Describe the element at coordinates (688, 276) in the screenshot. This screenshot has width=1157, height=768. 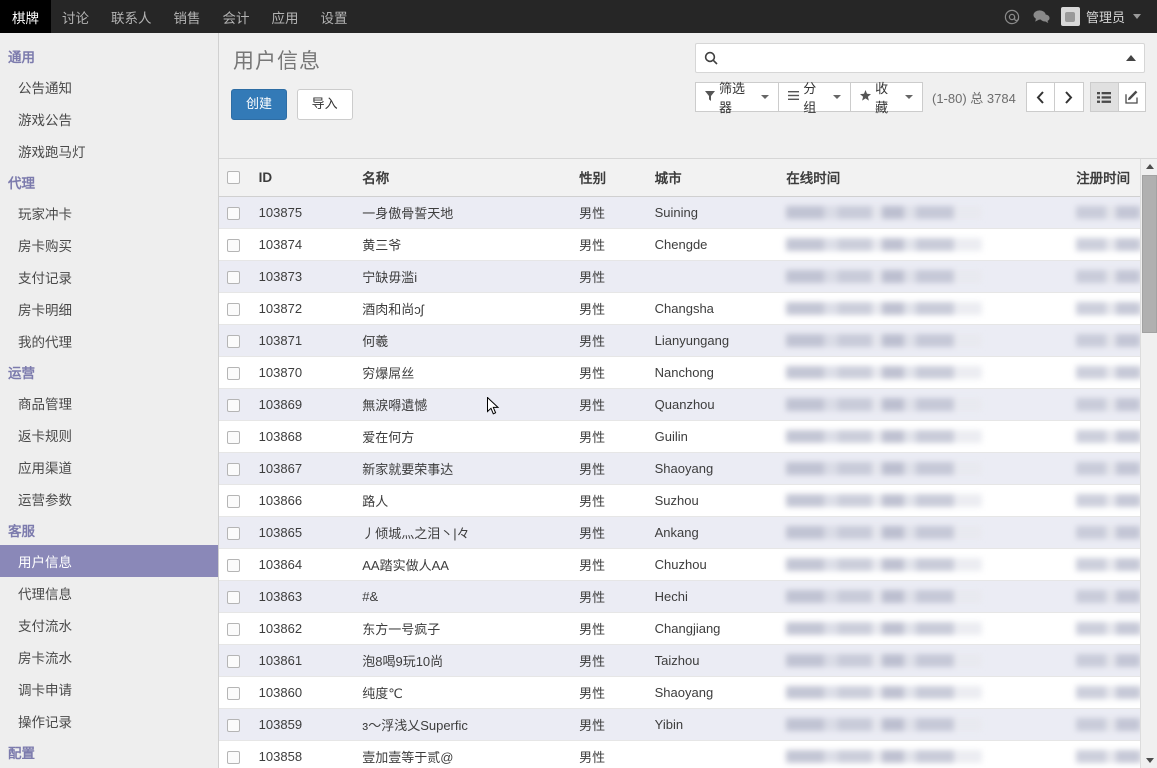
I see `table-row: 103873宁缺毋滥i男性17时07分04秒` at that location.